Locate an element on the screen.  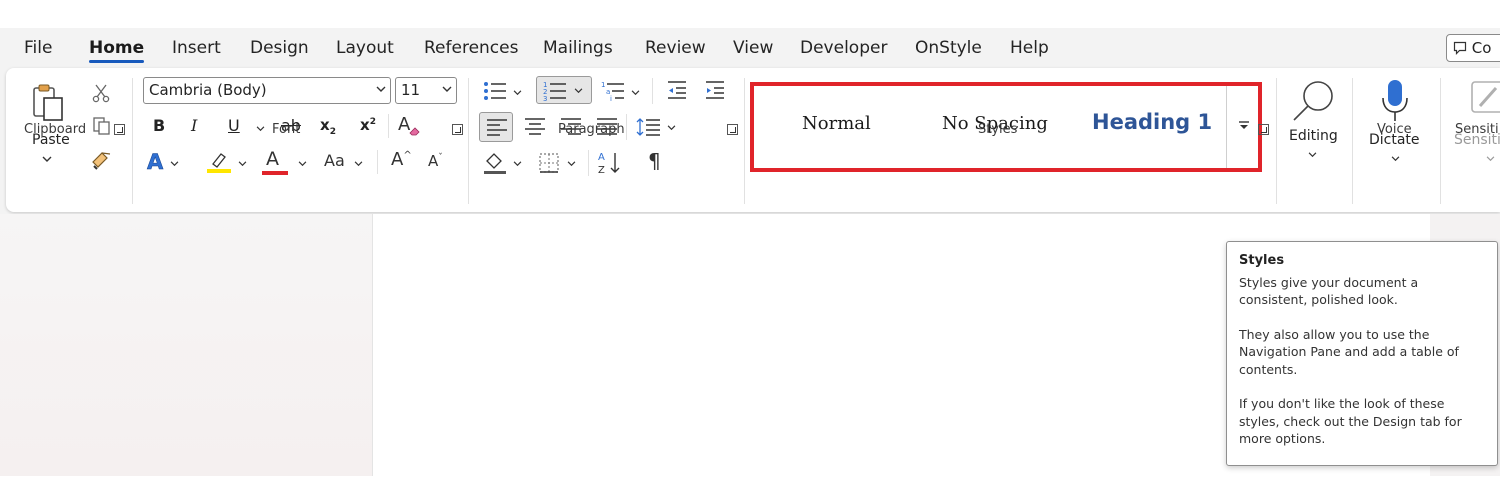
font-size-select: 11 is located at coordinates (426, 90).